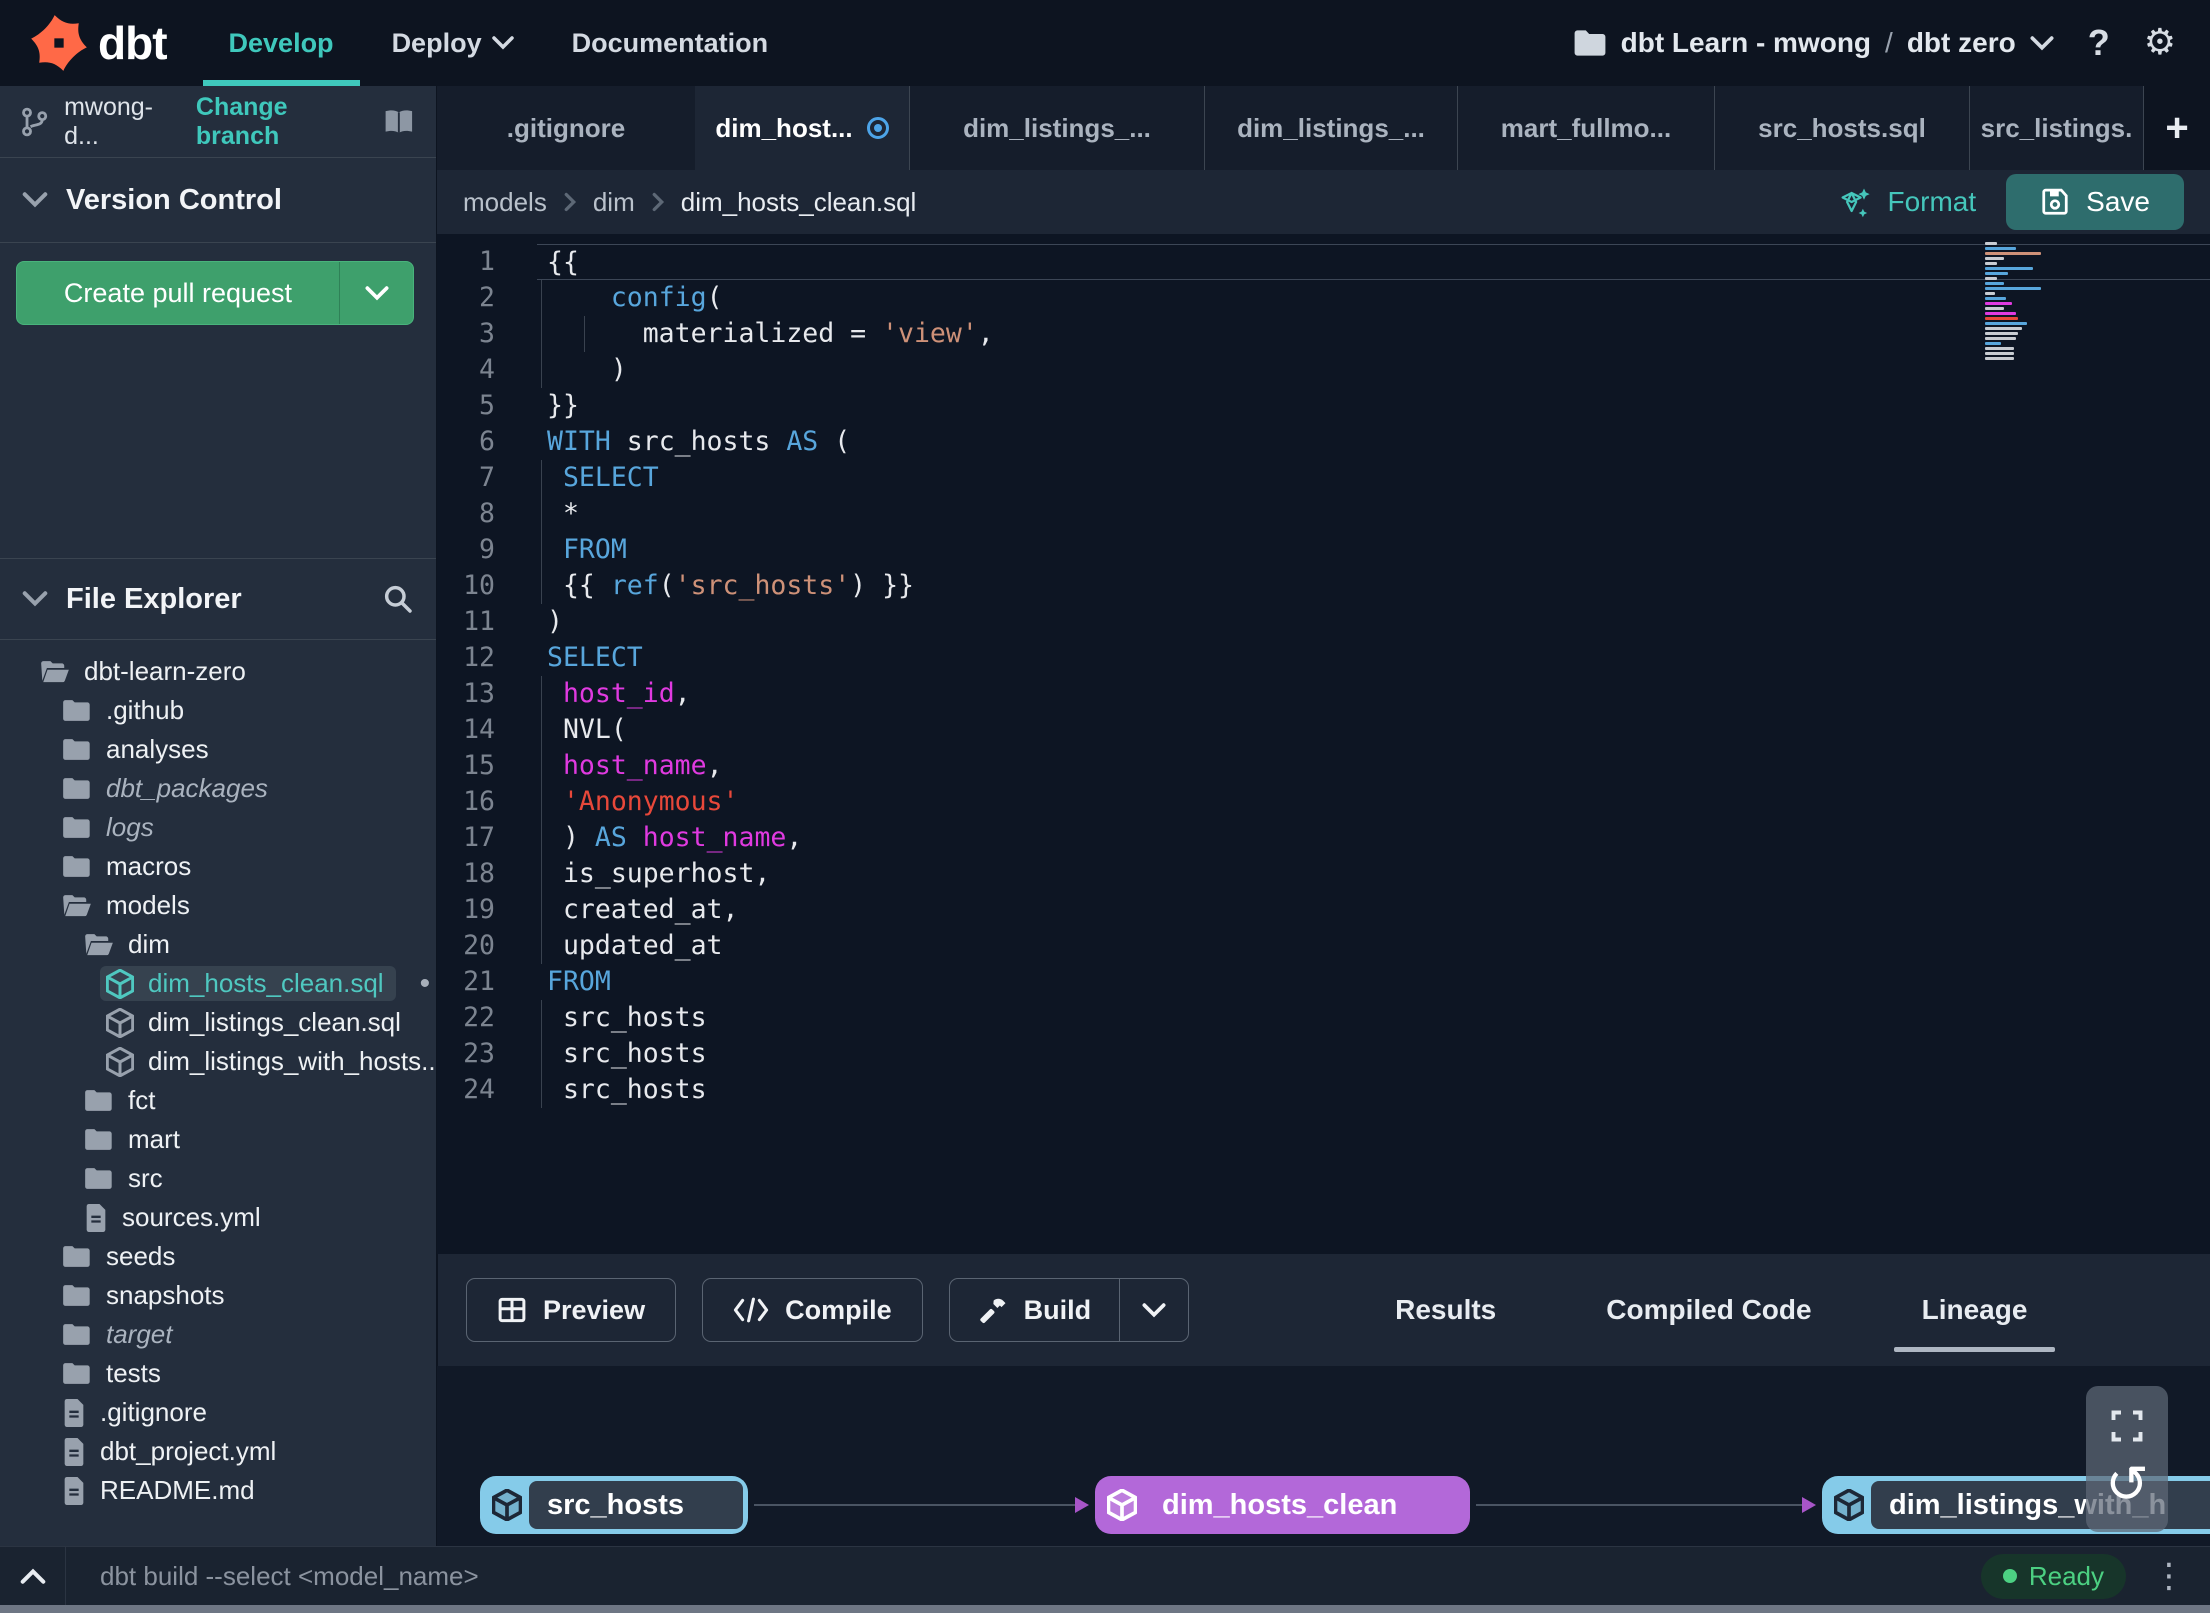 The height and width of the screenshot is (1613, 2210). What do you see at coordinates (1906, 202) in the screenshot?
I see `format-button: Format` at bounding box center [1906, 202].